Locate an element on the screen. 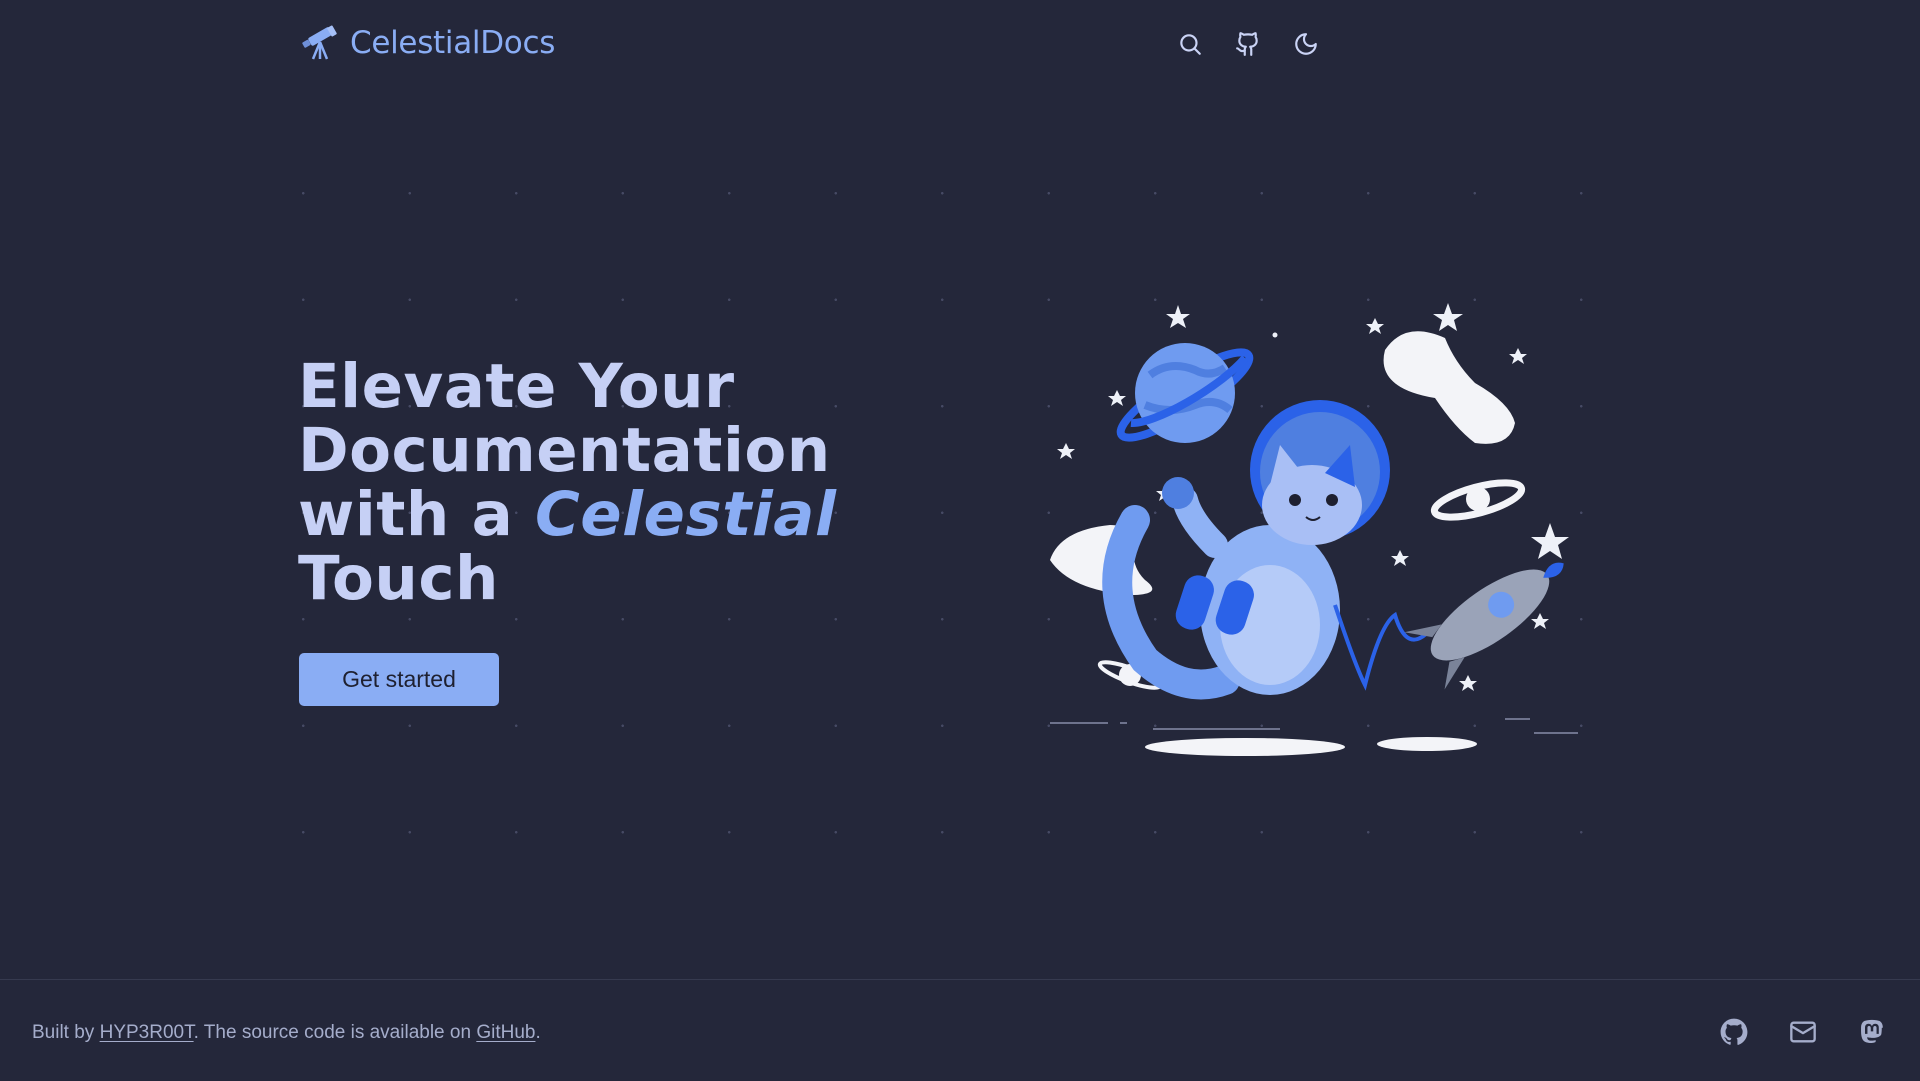  hero-line-3-prefix: with a is located at coordinates (416, 514).